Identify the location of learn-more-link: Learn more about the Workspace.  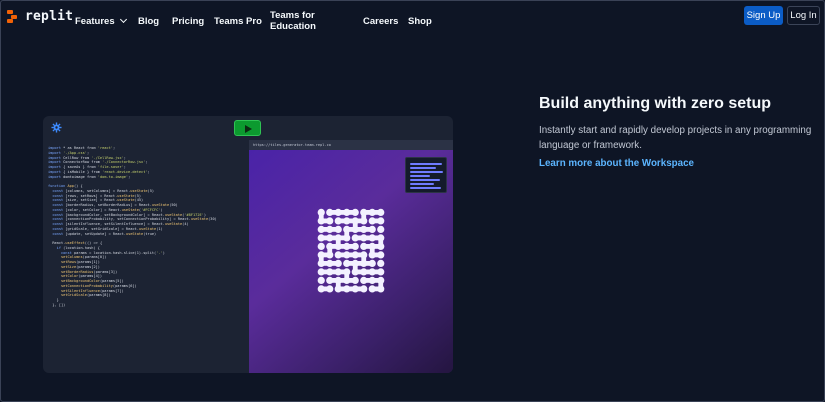
(616, 163).